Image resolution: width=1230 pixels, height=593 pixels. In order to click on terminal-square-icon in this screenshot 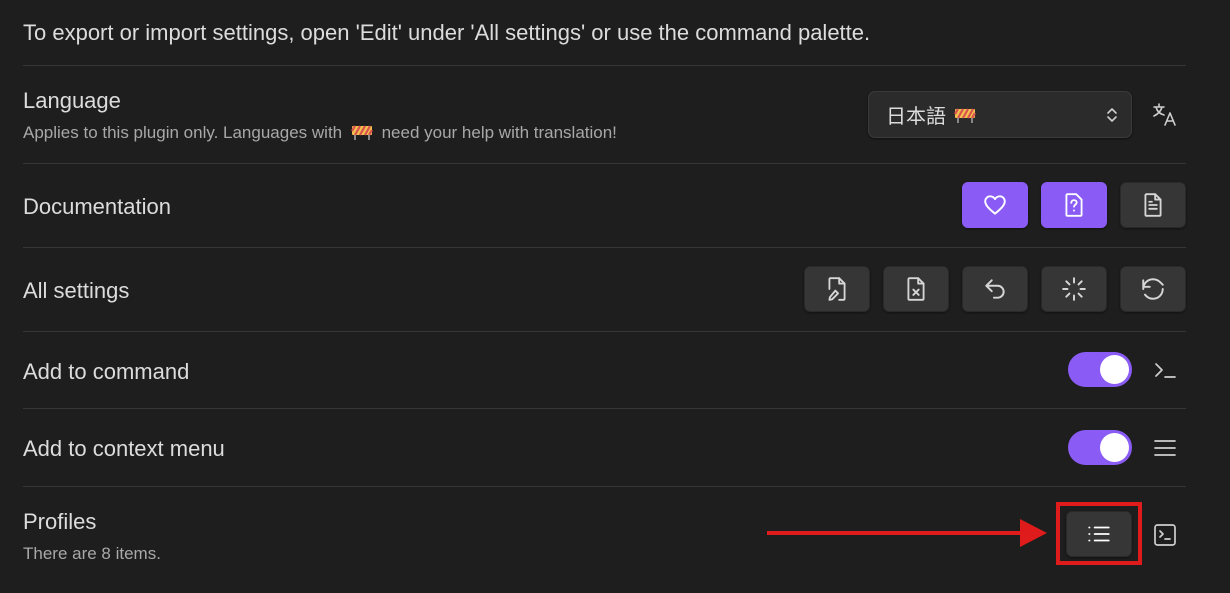, I will do `click(1165, 535)`.